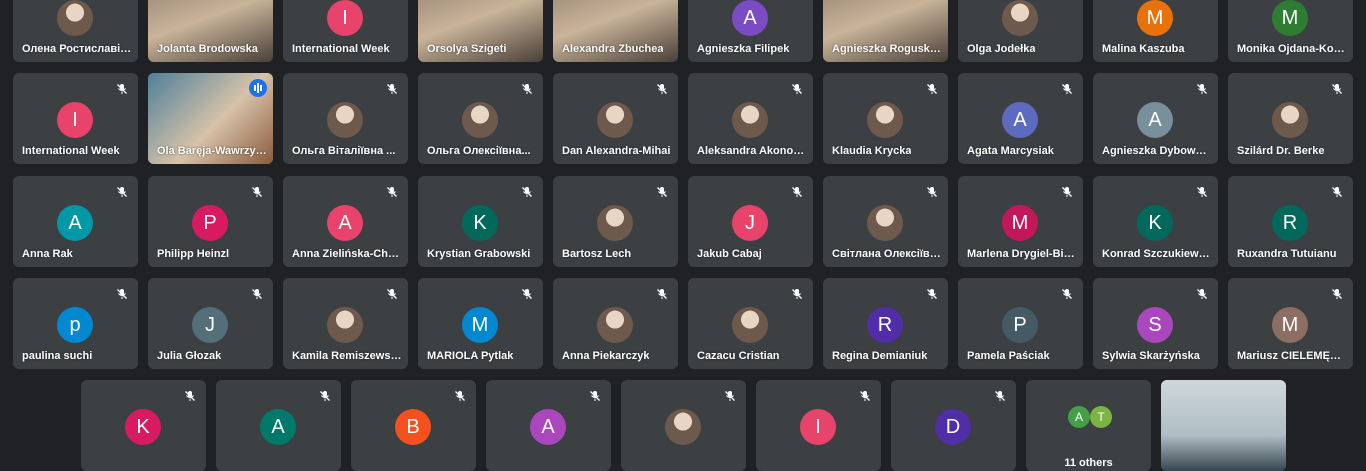 The image size is (1366, 471). What do you see at coordinates (480, 221) in the screenshot?
I see `participant-tile: K Krystian Grabowski` at bounding box center [480, 221].